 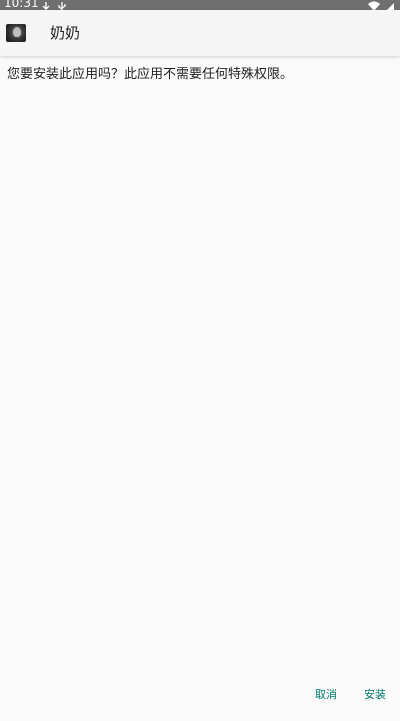 I want to click on app-thumbnail-icon, so click(x=16, y=33).